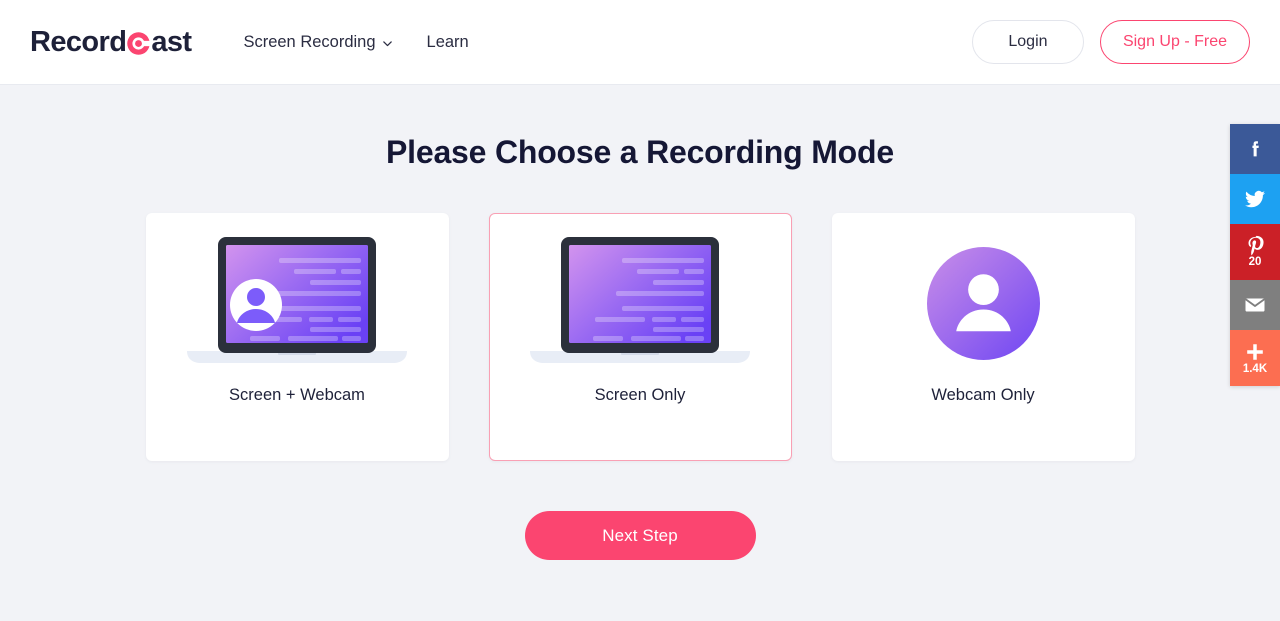 Image resolution: width=1280 pixels, height=621 pixels. What do you see at coordinates (1027, 42) in the screenshot?
I see `login-button: Login` at bounding box center [1027, 42].